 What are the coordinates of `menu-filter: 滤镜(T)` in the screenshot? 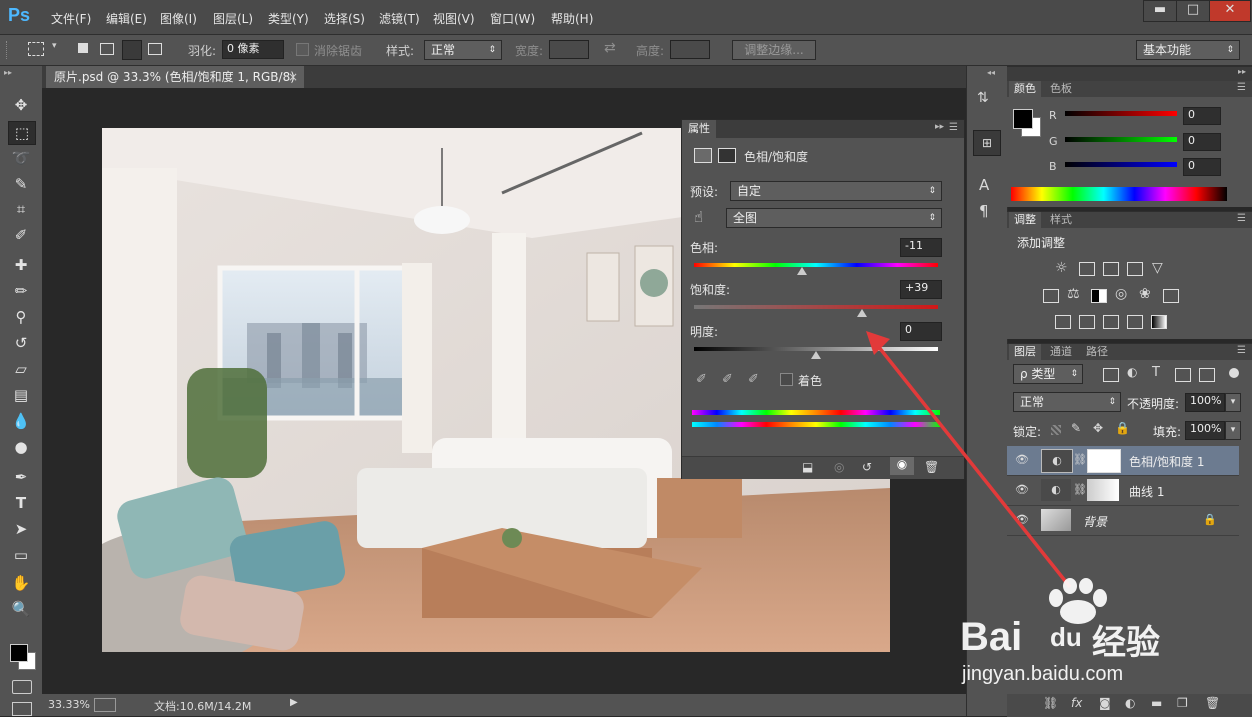 It's located at (399, 18).